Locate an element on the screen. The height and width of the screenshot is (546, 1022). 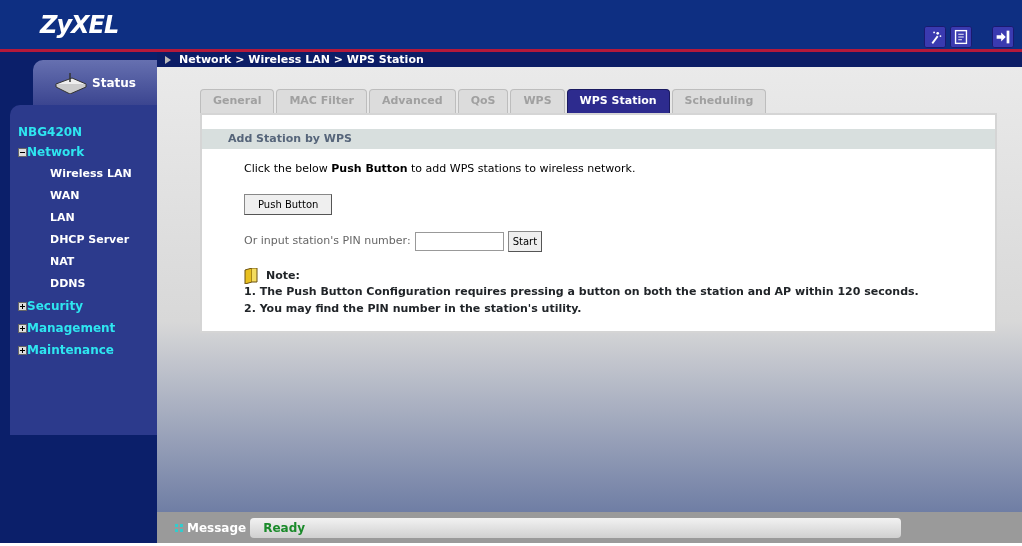
tree-item: Maintenance is located at coordinates (70, 350).